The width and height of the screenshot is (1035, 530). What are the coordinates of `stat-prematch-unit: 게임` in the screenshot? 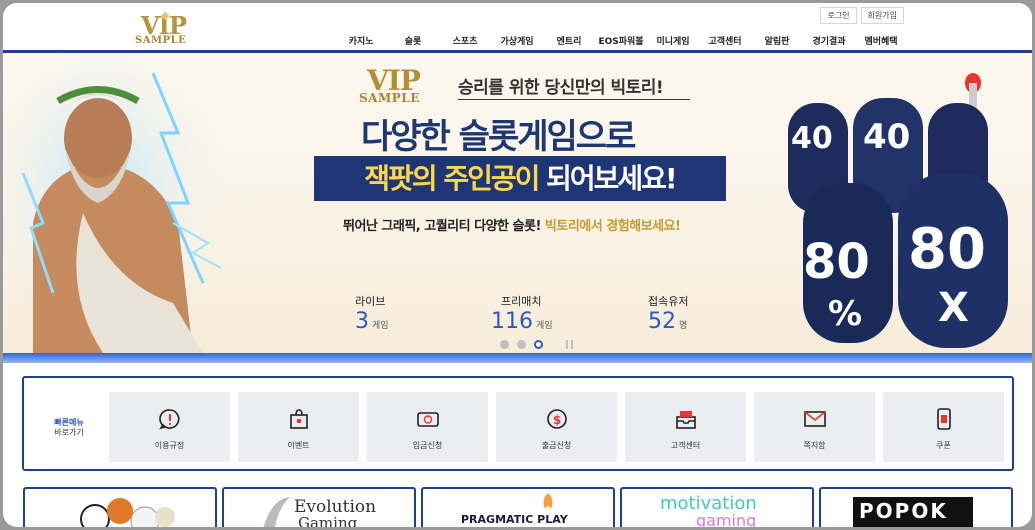 It's located at (544, 326).